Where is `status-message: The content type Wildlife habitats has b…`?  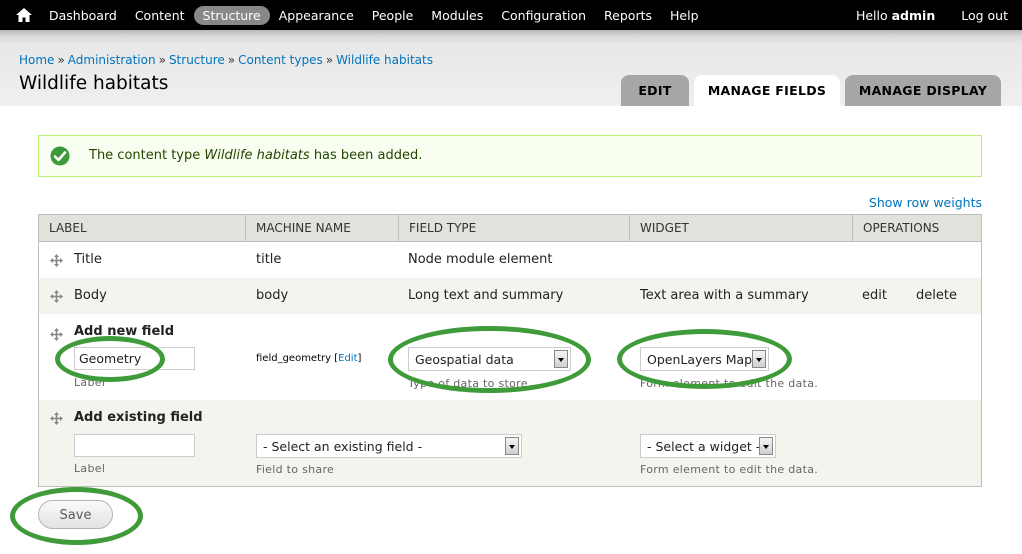 status-message: The content type Wildlife habitats has b… is located at coordinates (510, 156).